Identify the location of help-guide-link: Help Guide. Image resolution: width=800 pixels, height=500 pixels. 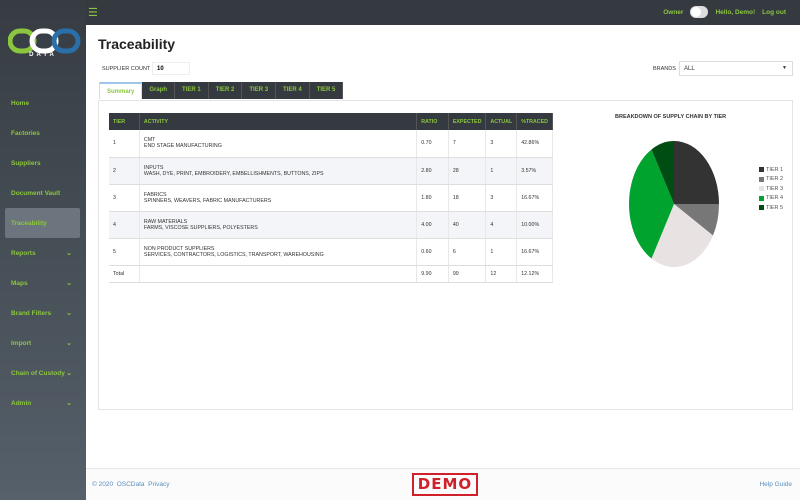
(775, 484).